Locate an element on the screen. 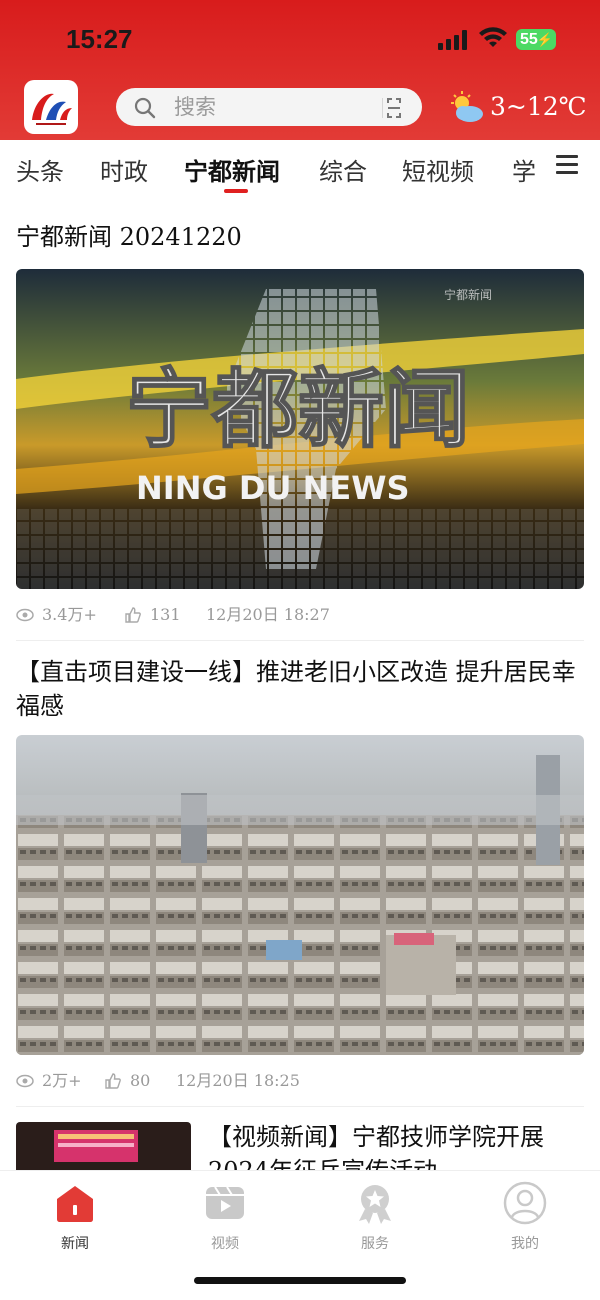  nav-label: 服务 is located at coordinates (375, 1244).